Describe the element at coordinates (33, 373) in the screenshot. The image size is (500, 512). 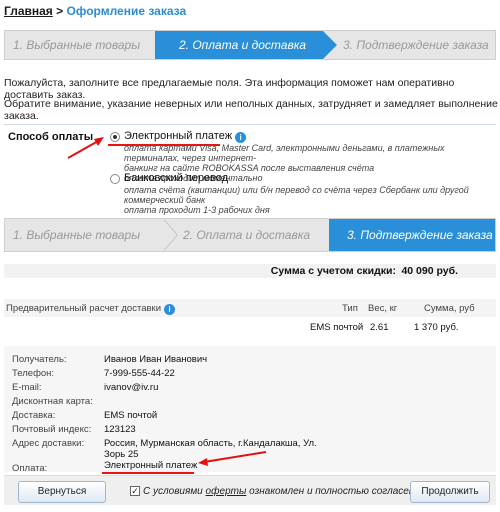
I see `detail-label: Телефон:` at that location.